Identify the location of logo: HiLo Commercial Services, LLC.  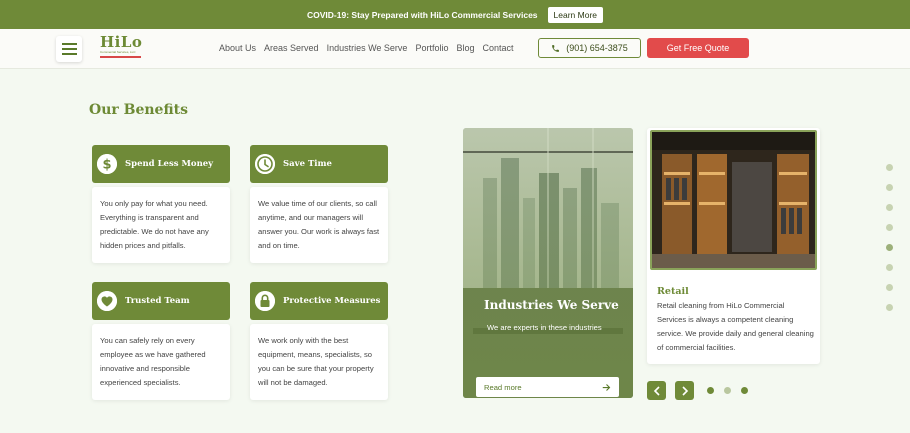
(122, 49).